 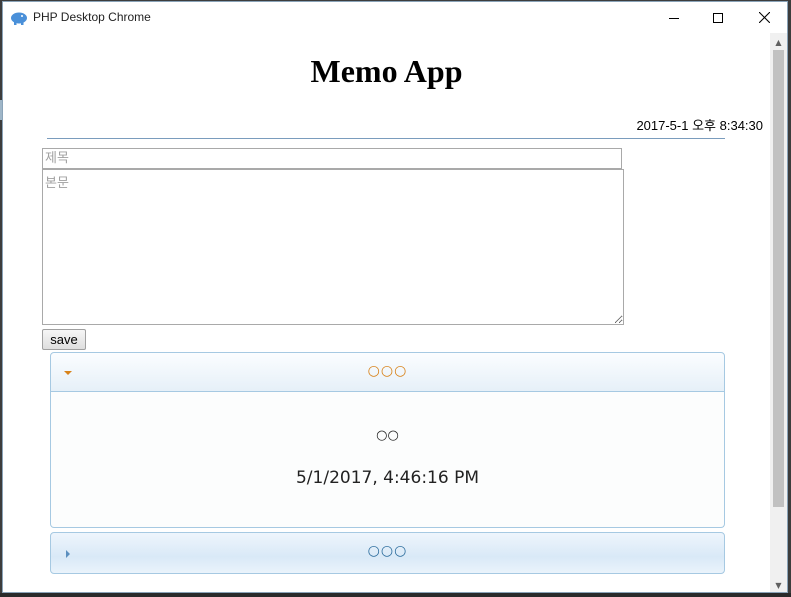 What do you see at coordinates (395, 17) in the screenshot?
I see `window-titlebar: PHP Desktop Chrome` at bounding box center [395, 17].